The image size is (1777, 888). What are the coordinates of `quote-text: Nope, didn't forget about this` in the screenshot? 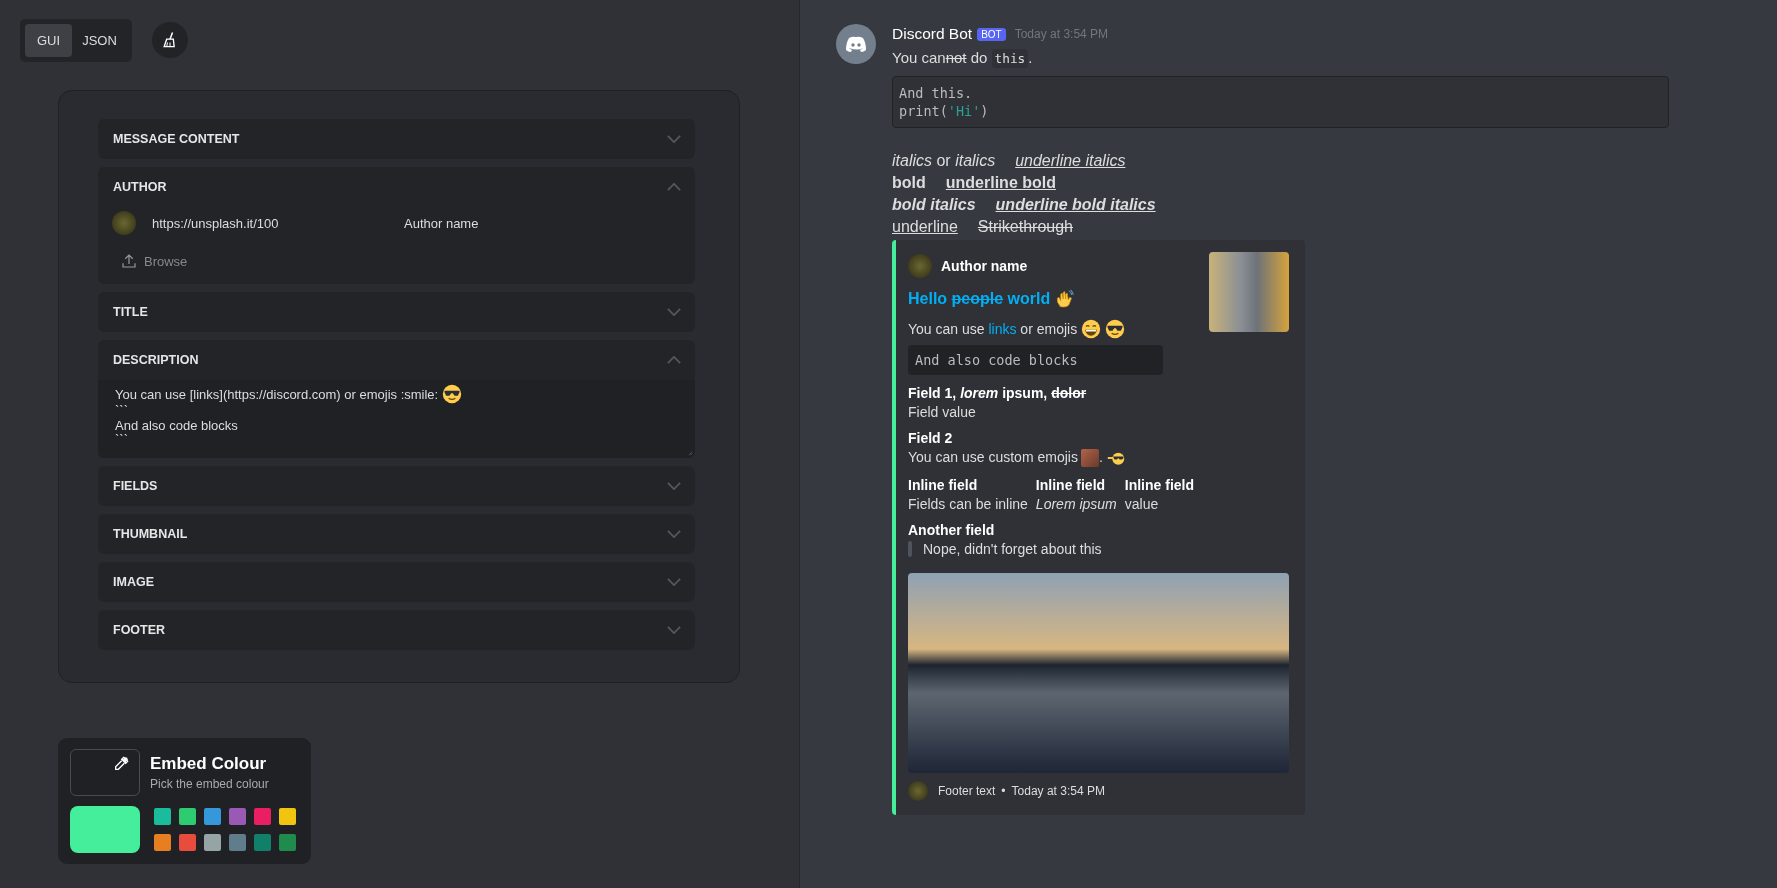 It's located at (1012, 549).